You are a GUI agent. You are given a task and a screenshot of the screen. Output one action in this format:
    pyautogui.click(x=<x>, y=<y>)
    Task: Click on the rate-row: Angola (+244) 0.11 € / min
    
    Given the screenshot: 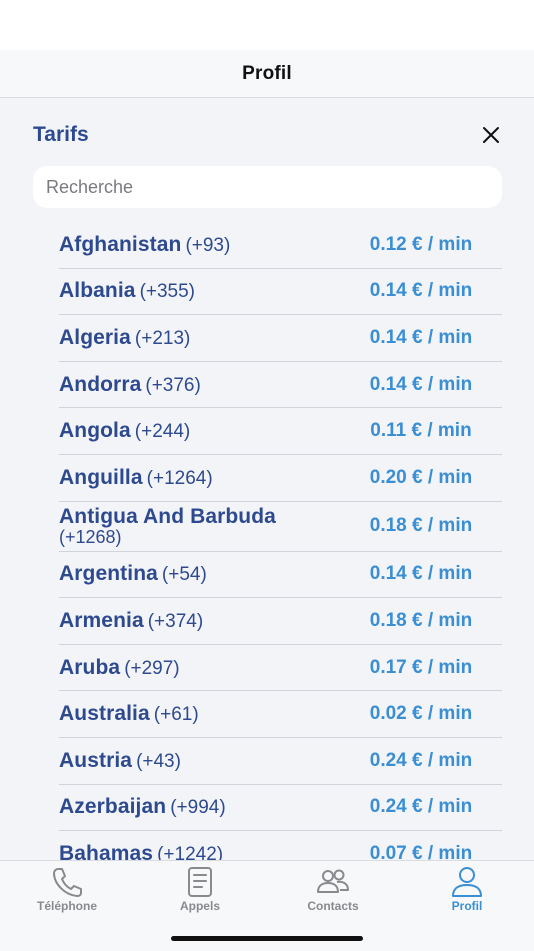 What is the action you would take?
    pyautogui.click(x=280, y=431)
    